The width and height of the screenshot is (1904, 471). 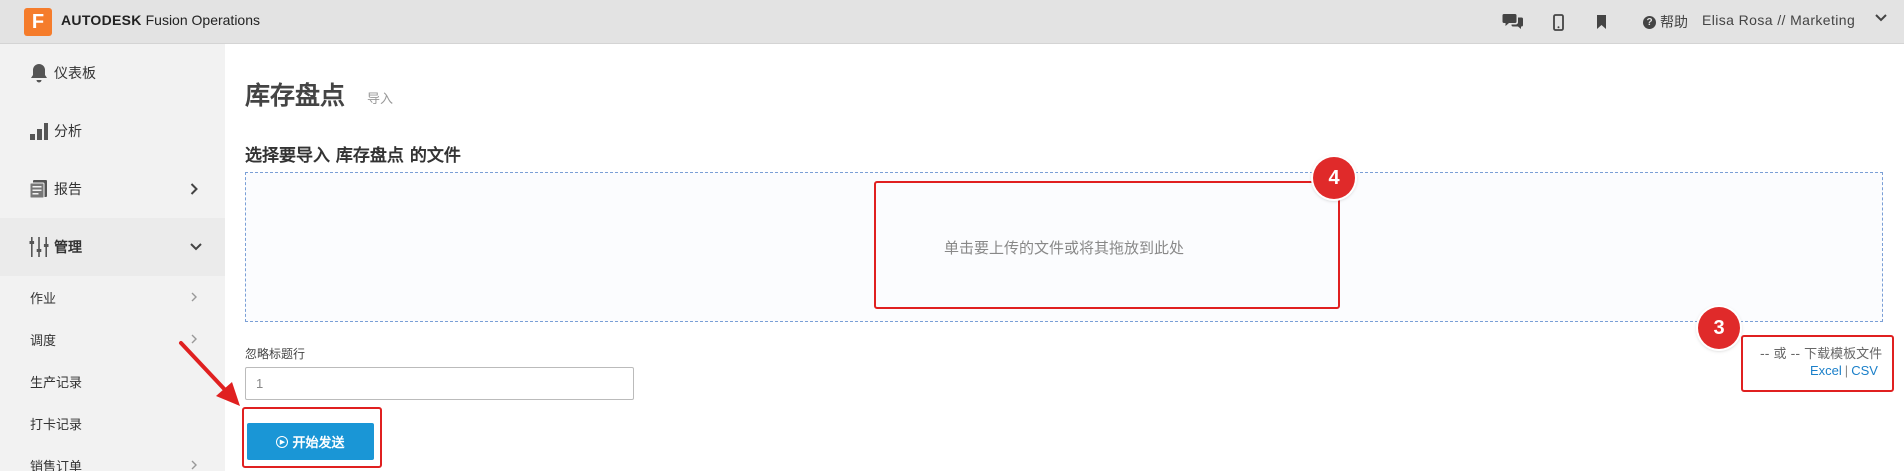 What do you see at coordinates (1558, 22) in the screenshot?
I see `mobile-icon` at bounding box center [1558, 22].